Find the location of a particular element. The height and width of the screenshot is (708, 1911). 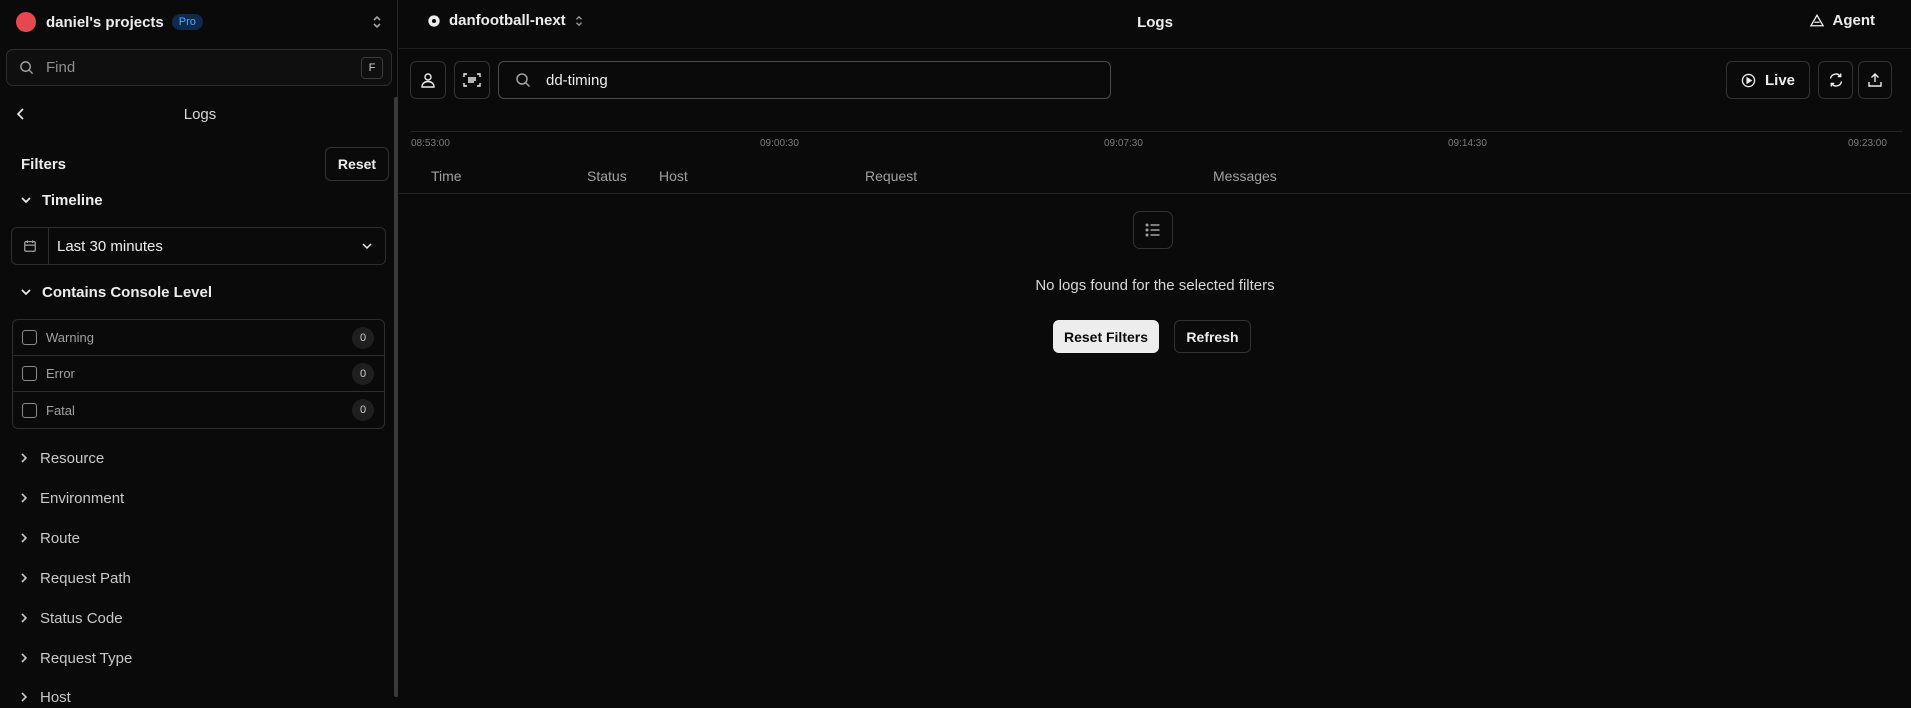

reset-button: Reset is located at coordinates (357, 164).